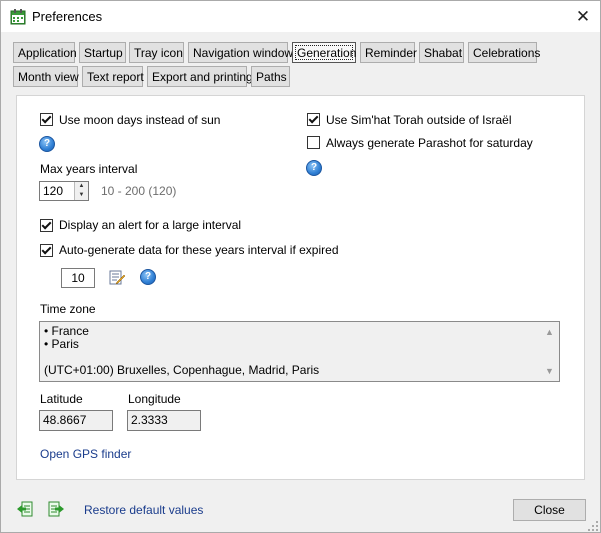 Image resolution: width=601 pixels, height=533 pixels. I want to click on title-bar: Preferences ✕, so click(300, 16).